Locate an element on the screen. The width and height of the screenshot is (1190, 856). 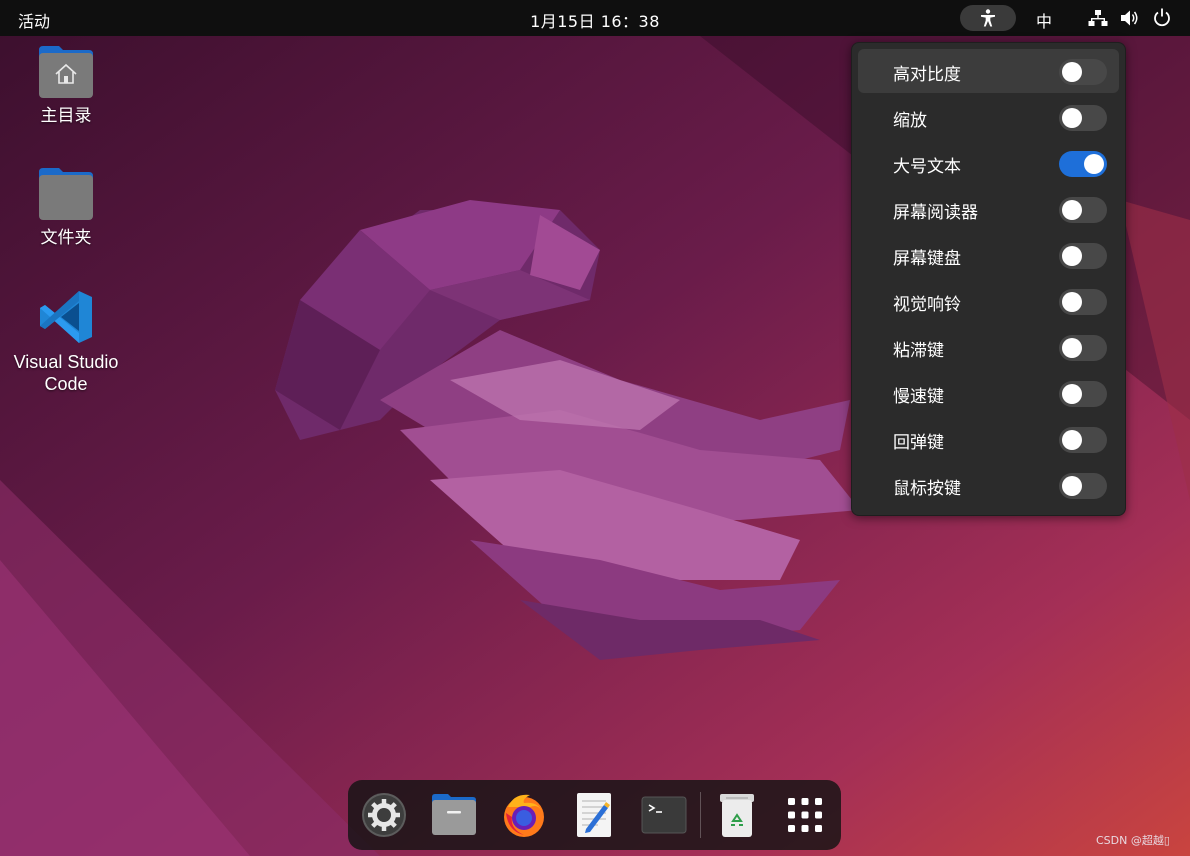
desktop-icon-label-line1: Visual Studio is located at coordinates (66, 362).